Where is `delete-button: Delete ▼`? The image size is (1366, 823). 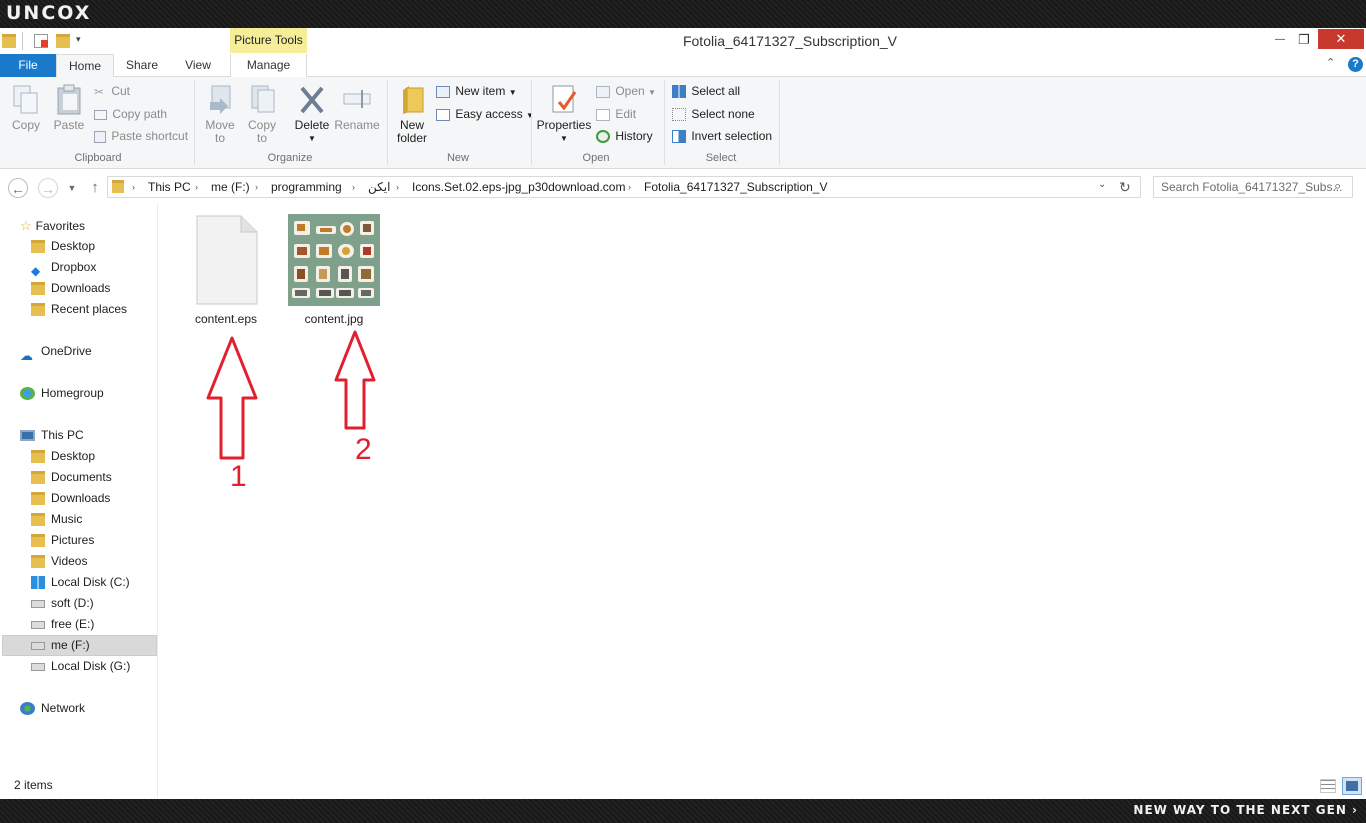
delete-button: Delete ▼ is located at coordinates (312, 114).